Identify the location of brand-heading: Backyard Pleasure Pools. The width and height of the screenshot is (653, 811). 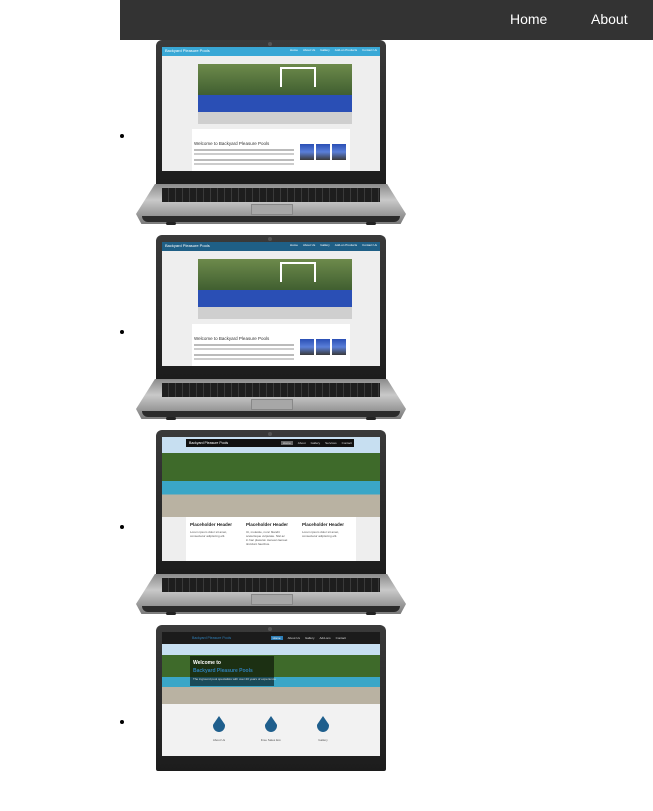
(223, 671).